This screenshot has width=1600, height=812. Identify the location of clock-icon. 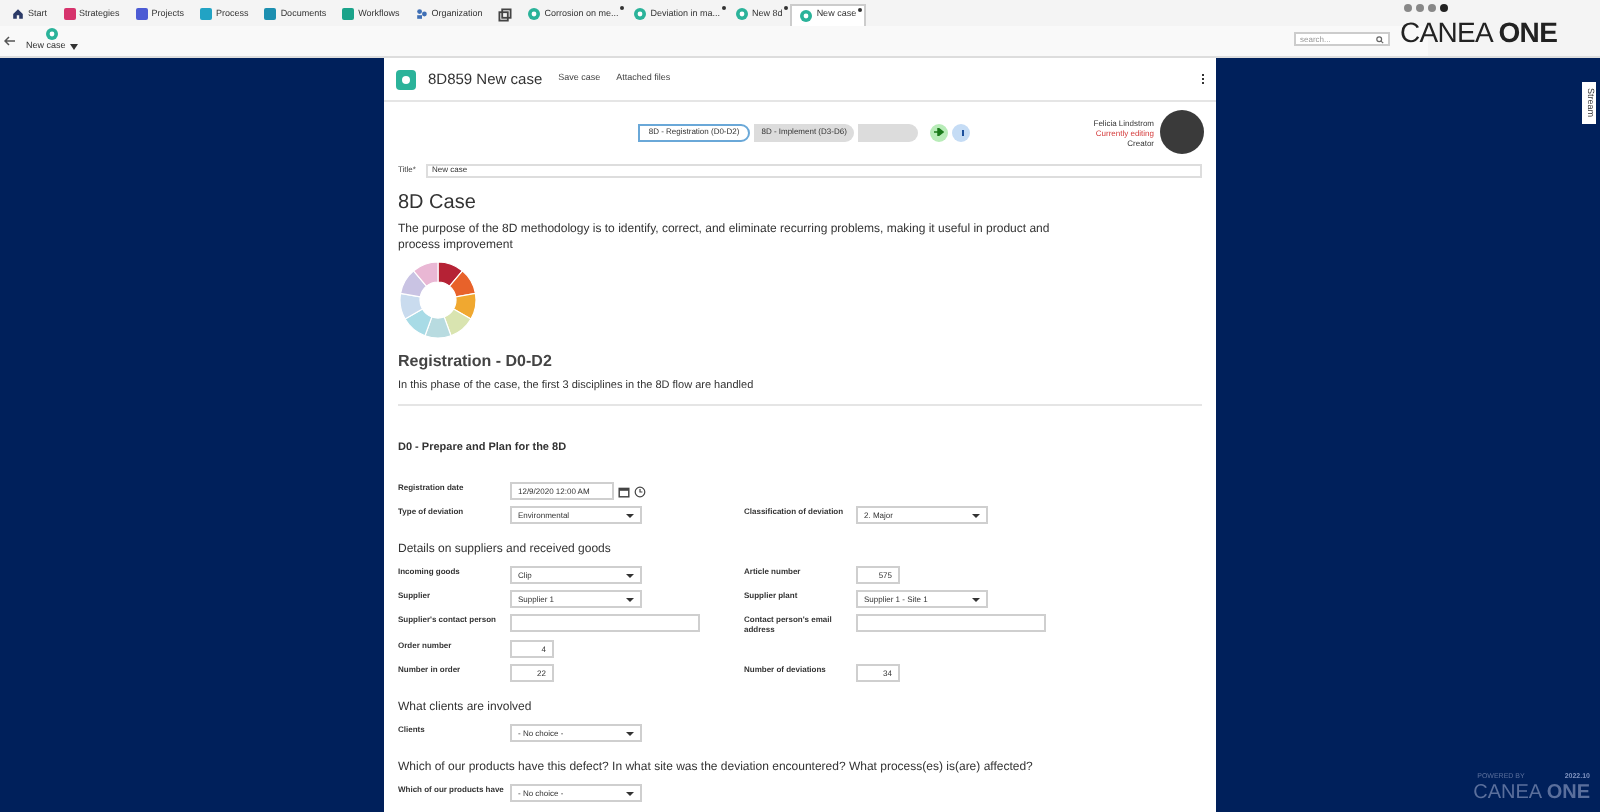
(640, 491).